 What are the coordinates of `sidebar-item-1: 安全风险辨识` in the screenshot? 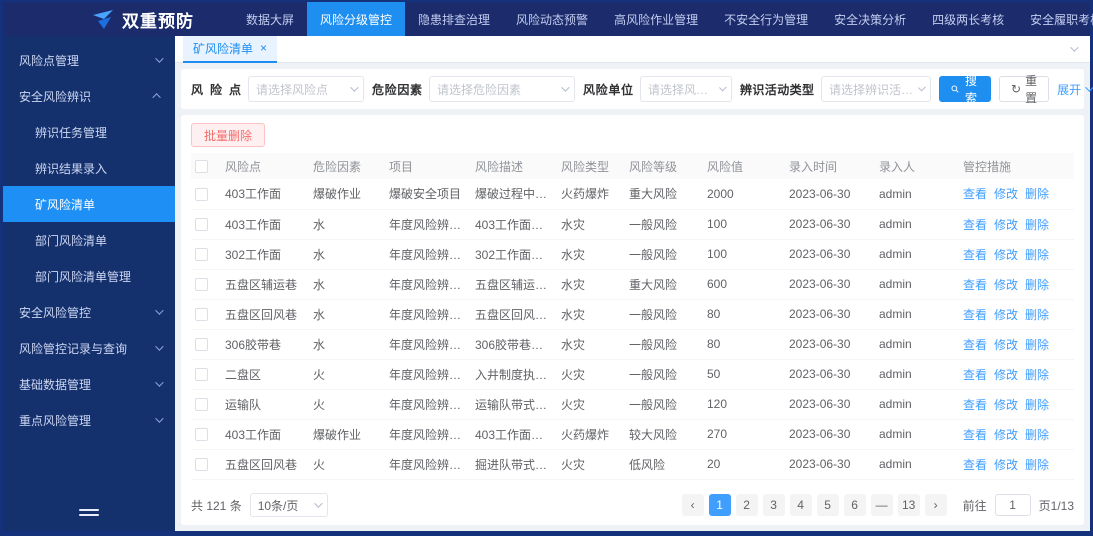 It's located at (89, 96).